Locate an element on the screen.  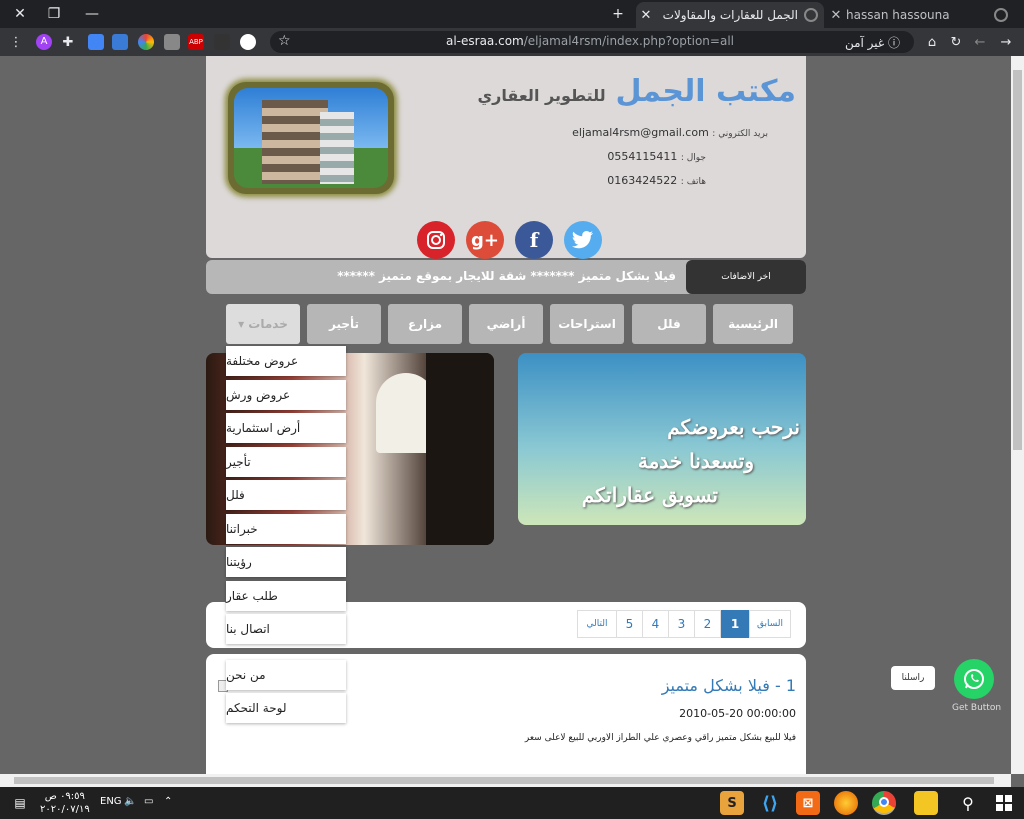
listing-date: 2010-05-20 00:00:00 is located at coordinates (737, 713).